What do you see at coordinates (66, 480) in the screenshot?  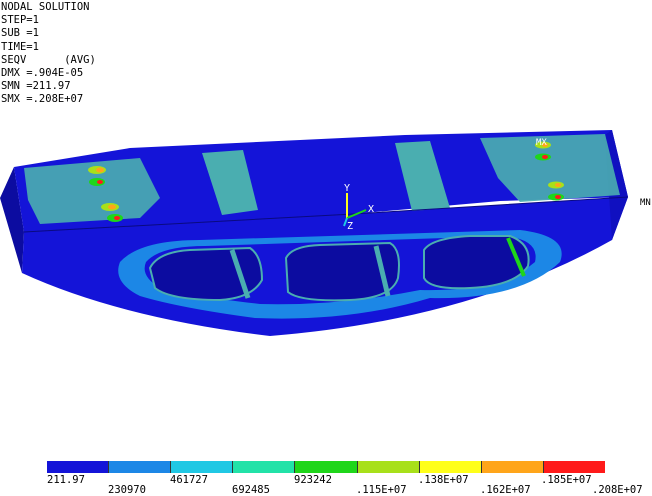 I see `legend-label-top-1: 211.97` at bounding box center [66, 480].